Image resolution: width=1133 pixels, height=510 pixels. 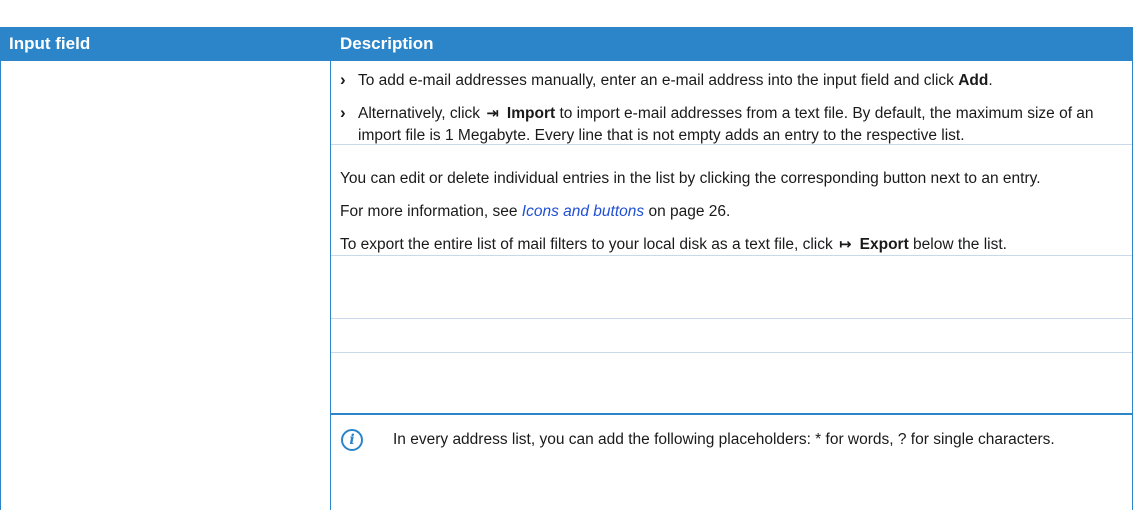 I want to click on export-icon: ↦, so click(x=845, y=244).